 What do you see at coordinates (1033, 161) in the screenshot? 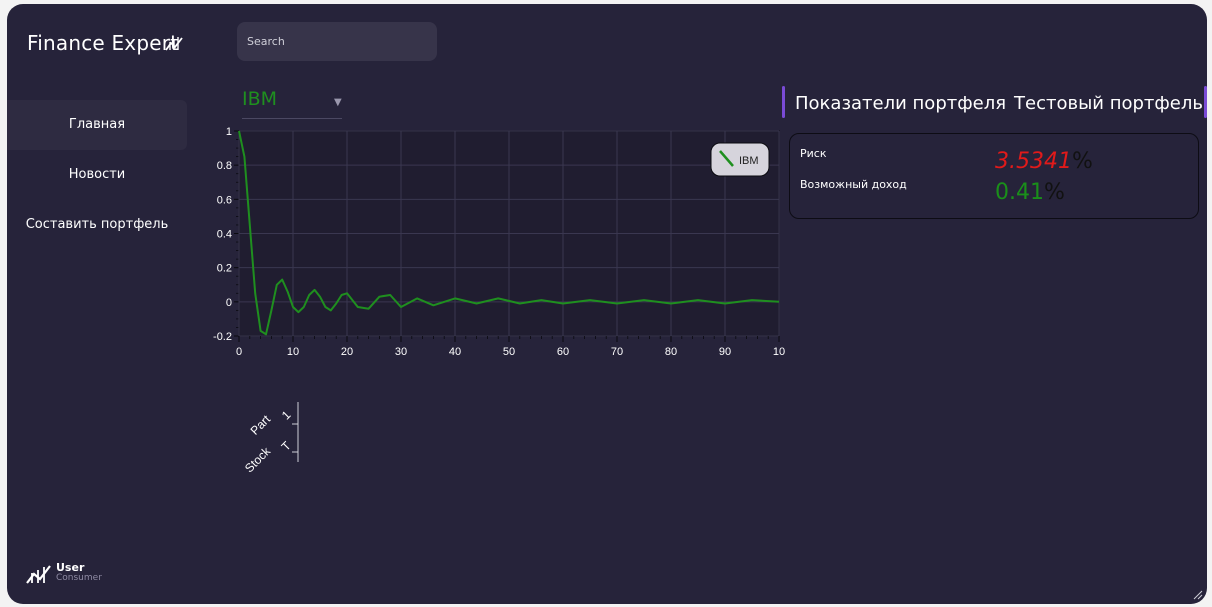
I see `risk-number: 3.5341` at bounding box center [1033, 161].